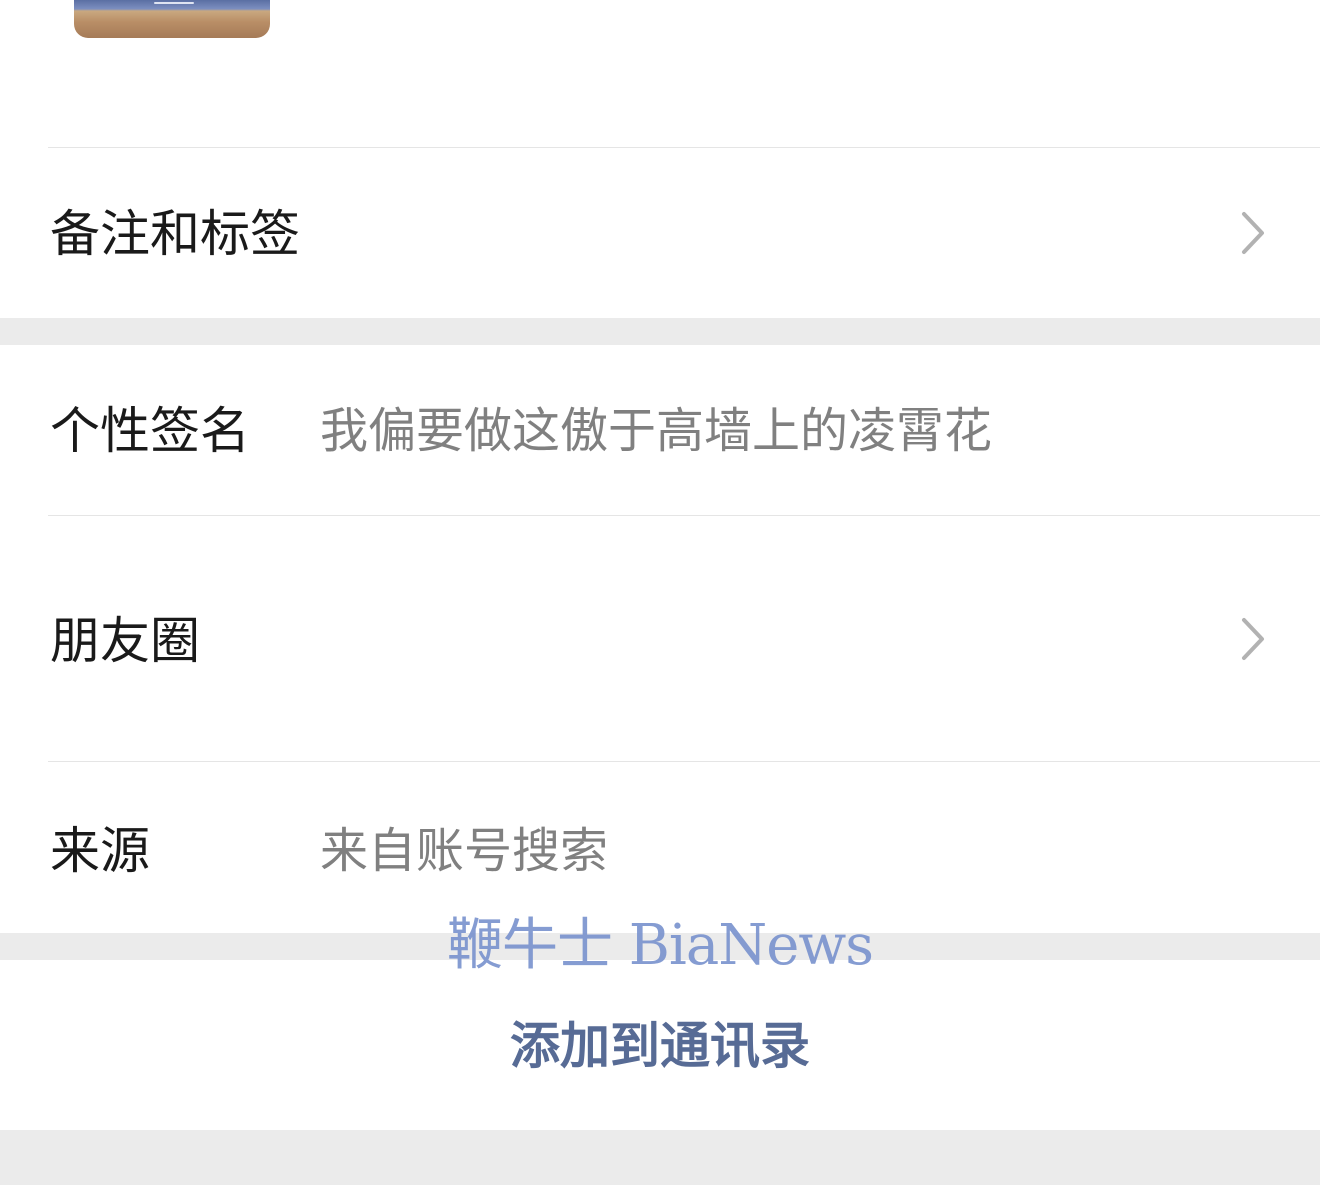  I want to click on moments-thumbnail, so click(172, 19).